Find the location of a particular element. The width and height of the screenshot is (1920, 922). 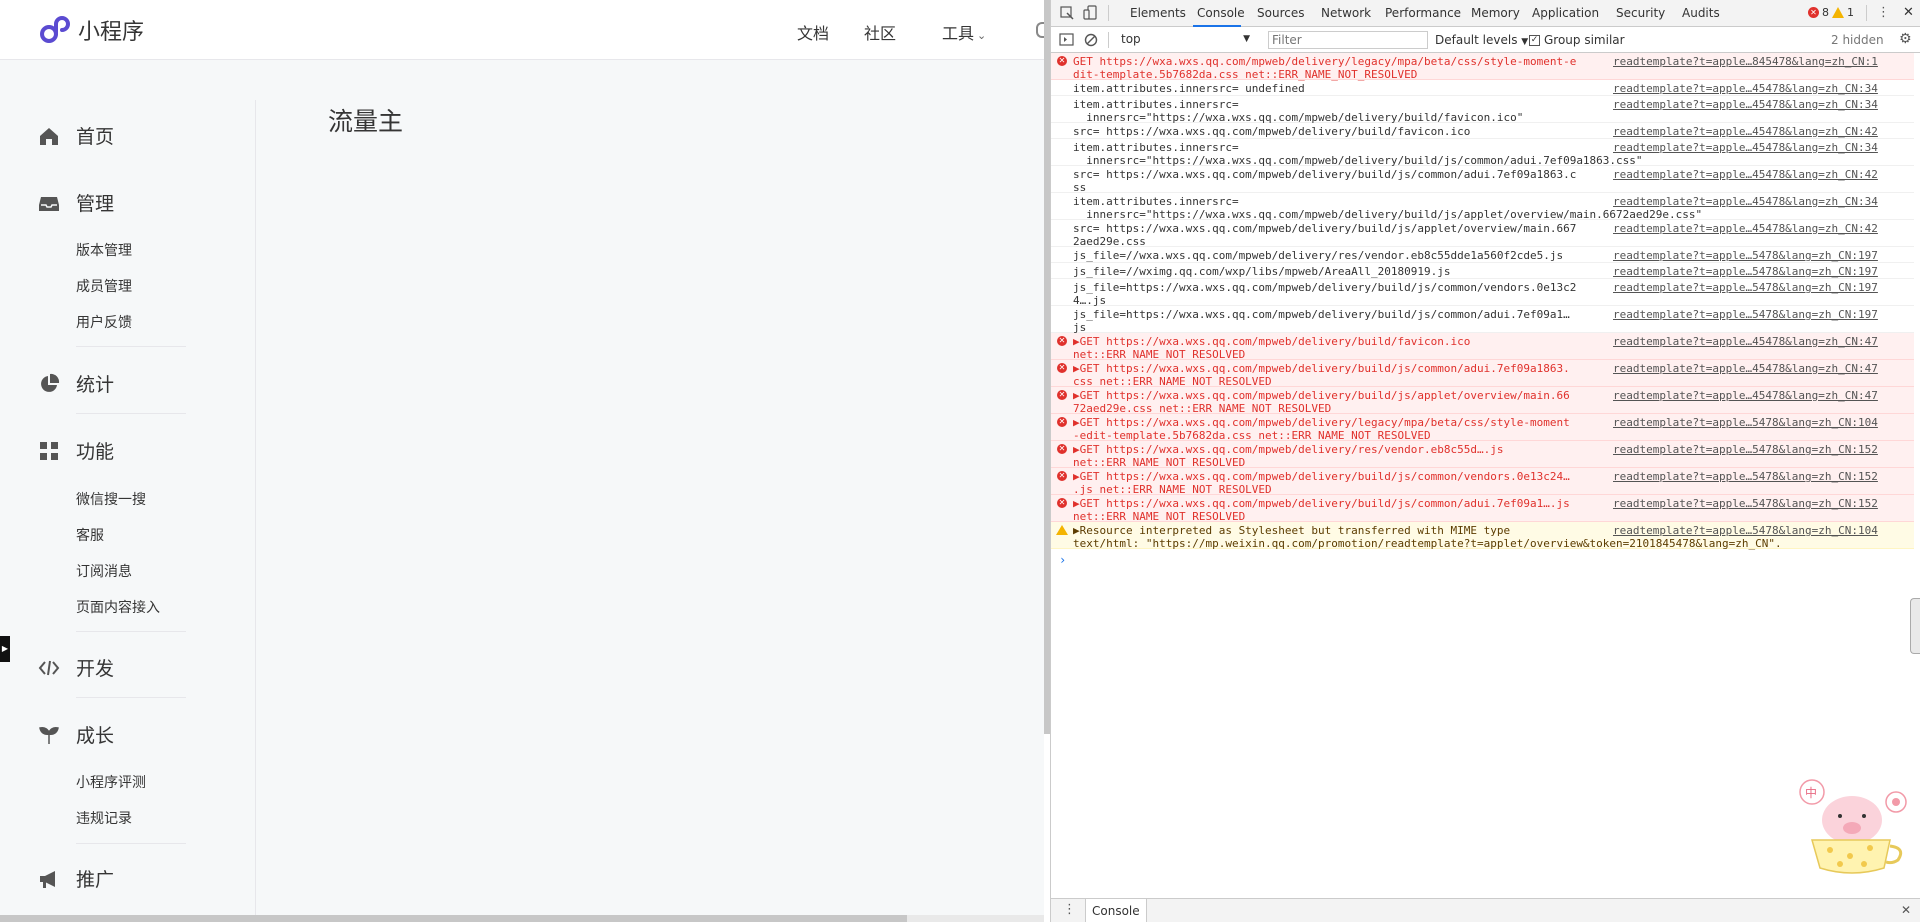

context-select: top ▼ is located at coordinates (1186, 39).